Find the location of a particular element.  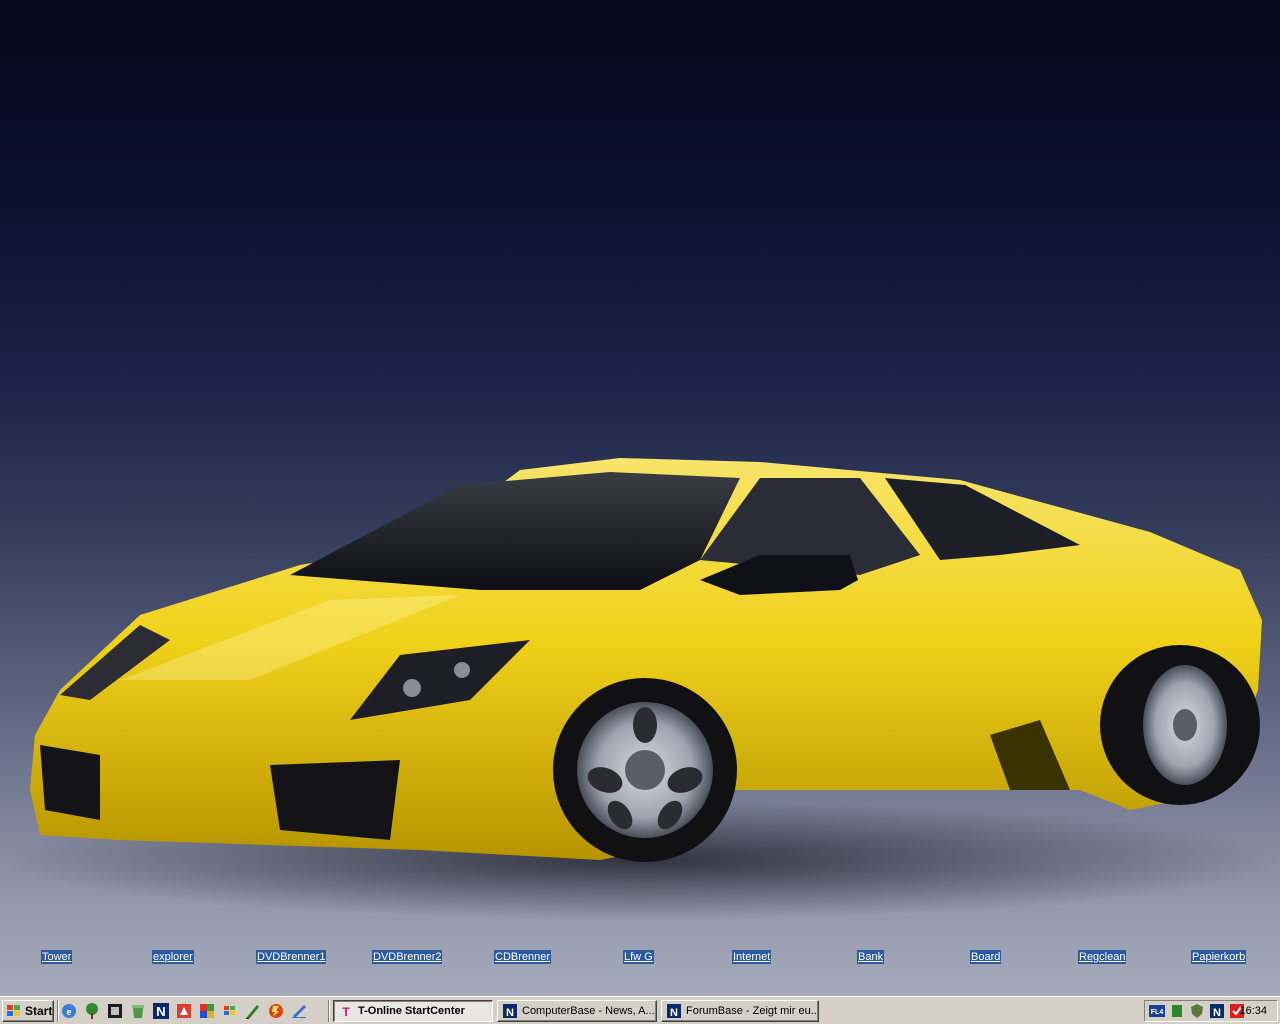

app-icon is located at coordinates (115, 1011).